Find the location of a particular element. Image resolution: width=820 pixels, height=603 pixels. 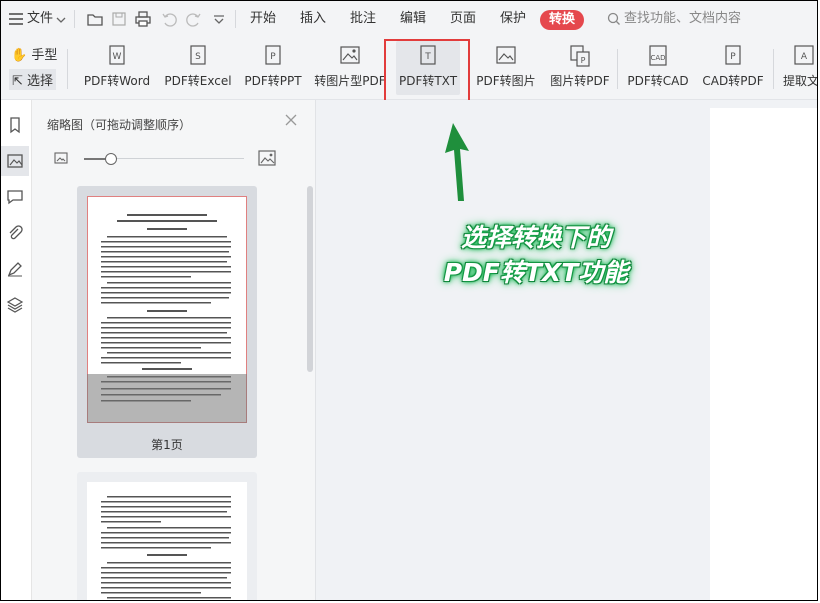

cad-to-pdf-button: P CAD转PDF is located at coordinates (733, 68).